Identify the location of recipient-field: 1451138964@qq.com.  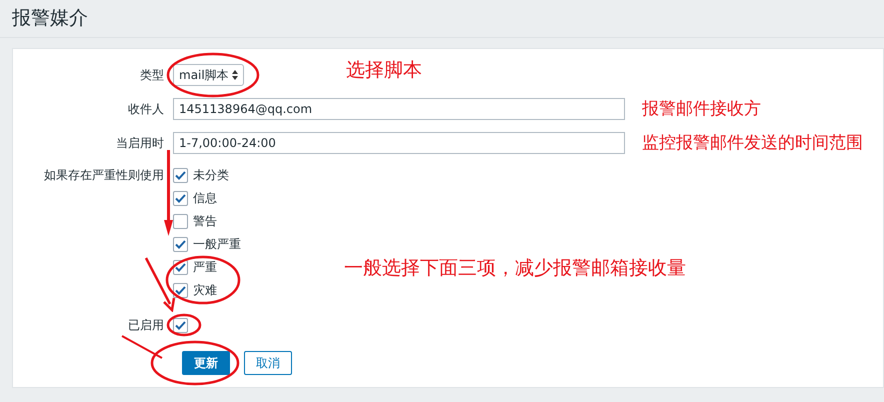
(399, 109).